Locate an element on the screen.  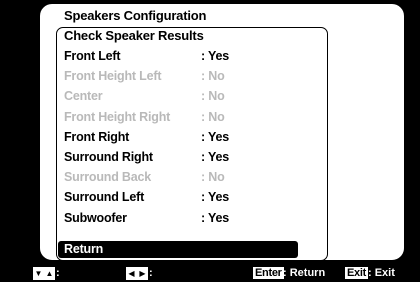
speaker-label: Surround Right is located at coordinates (108, 157).